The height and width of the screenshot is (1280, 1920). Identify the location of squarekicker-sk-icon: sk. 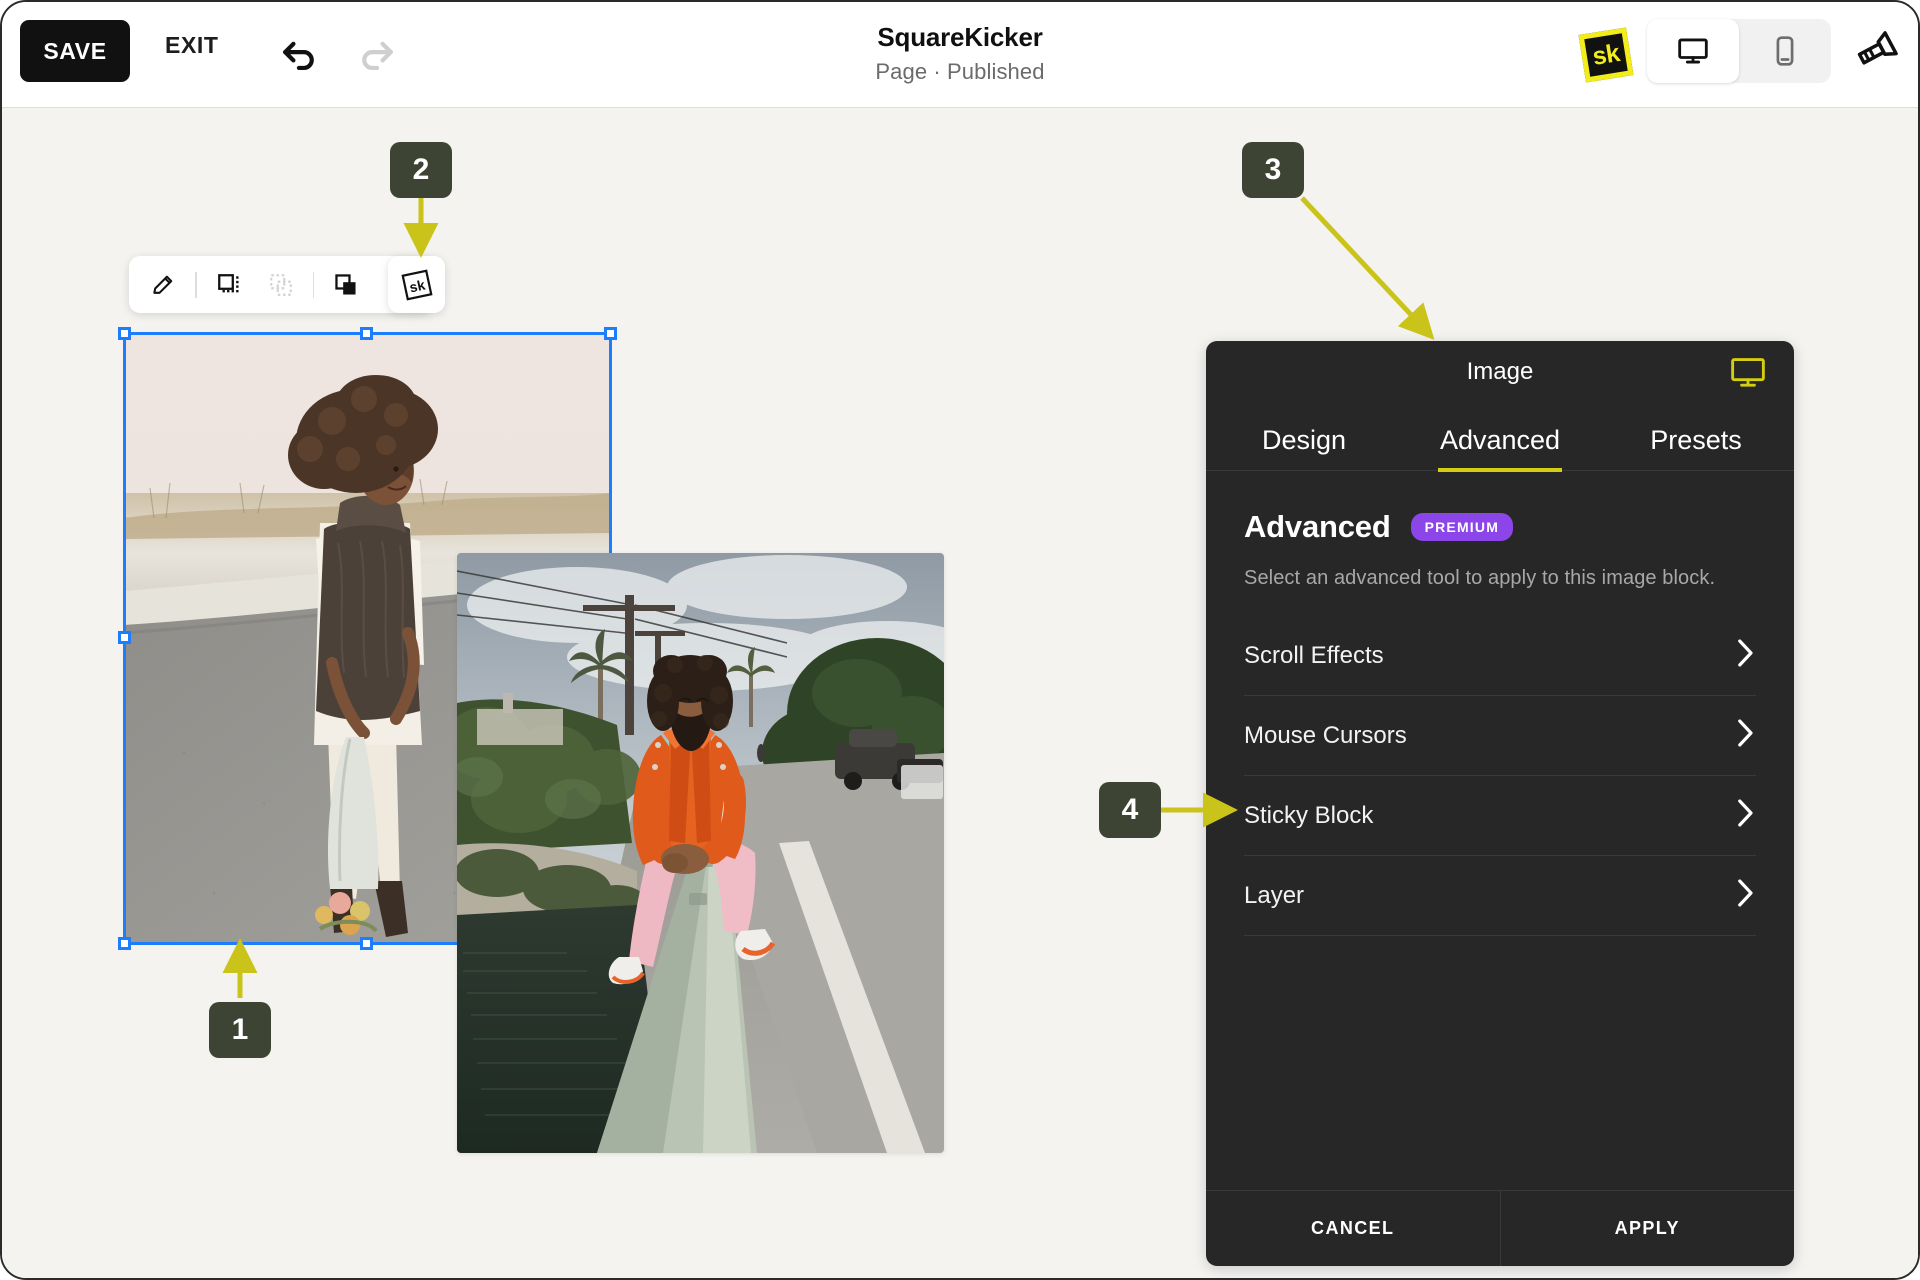
(416, 284).